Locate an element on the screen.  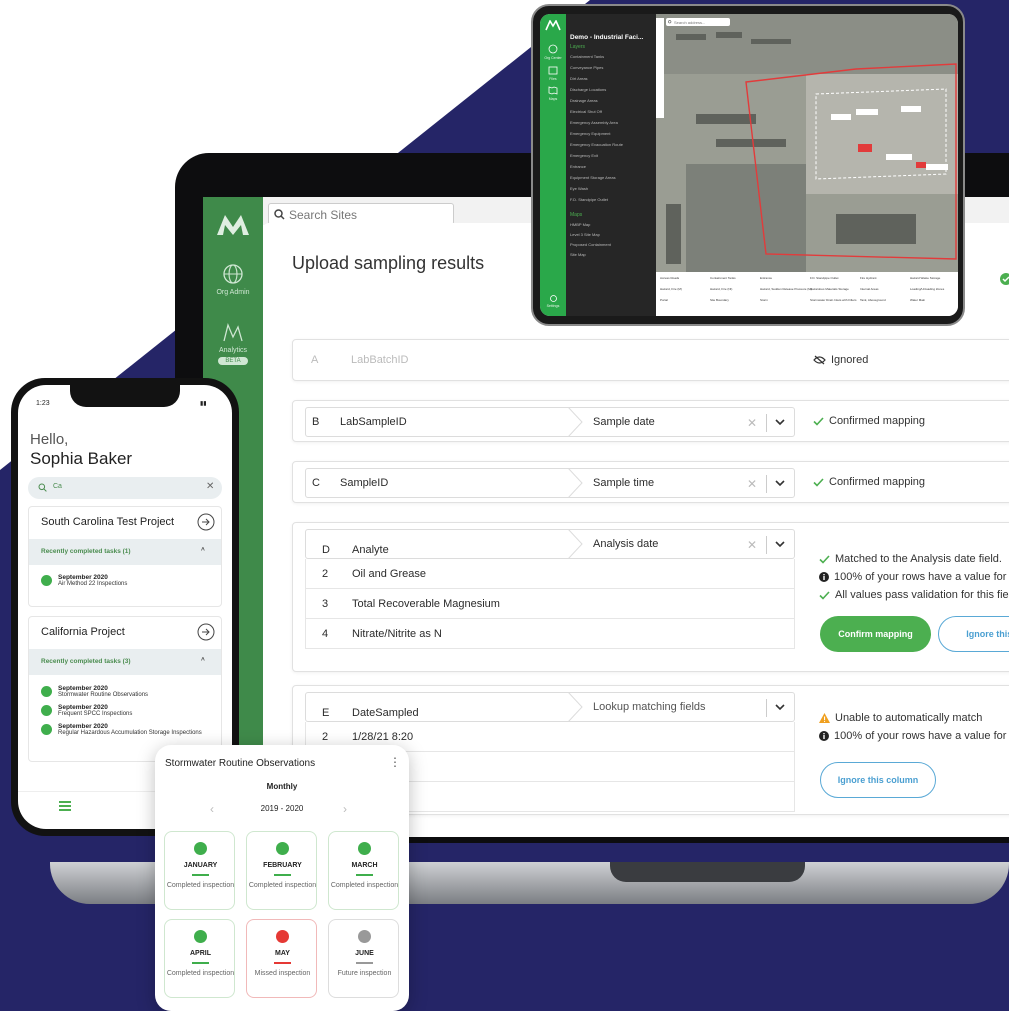
next-period-button: › is located at coordinates (345, 809).